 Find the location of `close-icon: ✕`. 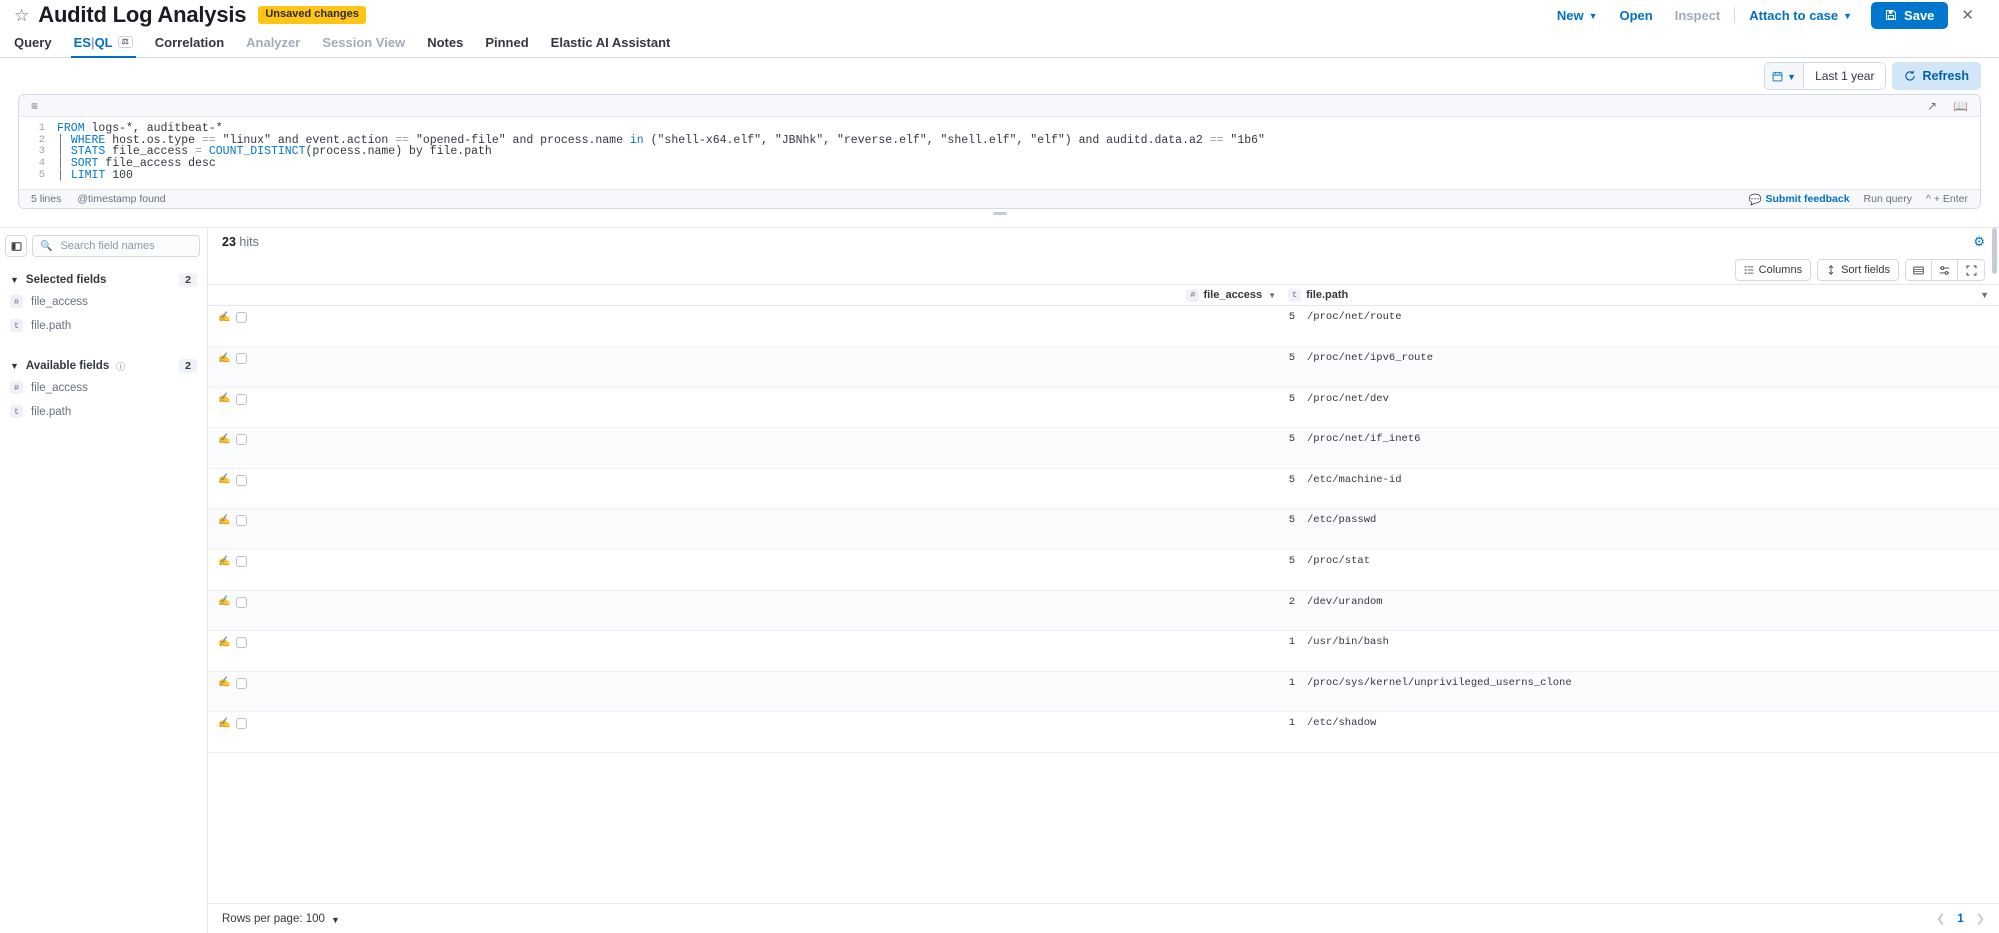

close-icon: ✕ is located at coordinates (1966, 15).